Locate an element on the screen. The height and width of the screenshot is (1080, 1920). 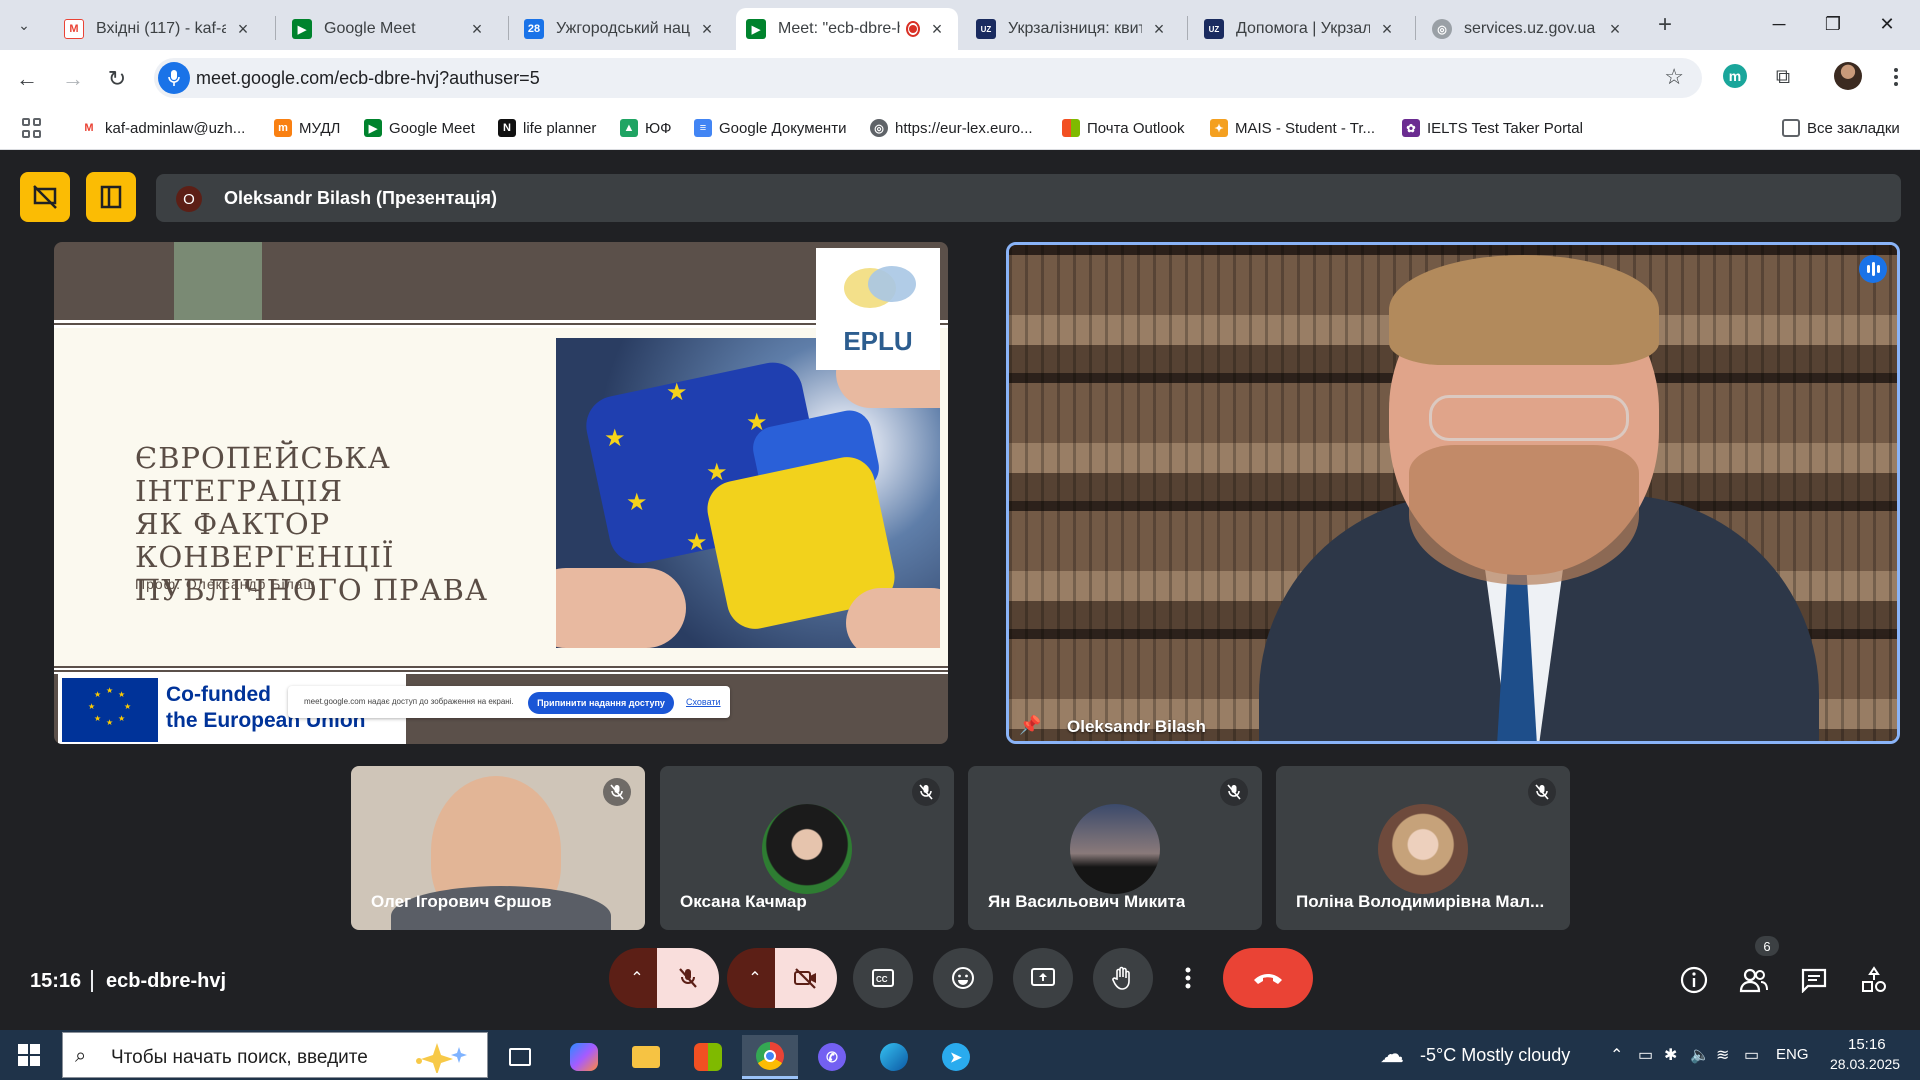
bookmark-yuf: ▲ ЮФ is located at coordinates (646, 128).